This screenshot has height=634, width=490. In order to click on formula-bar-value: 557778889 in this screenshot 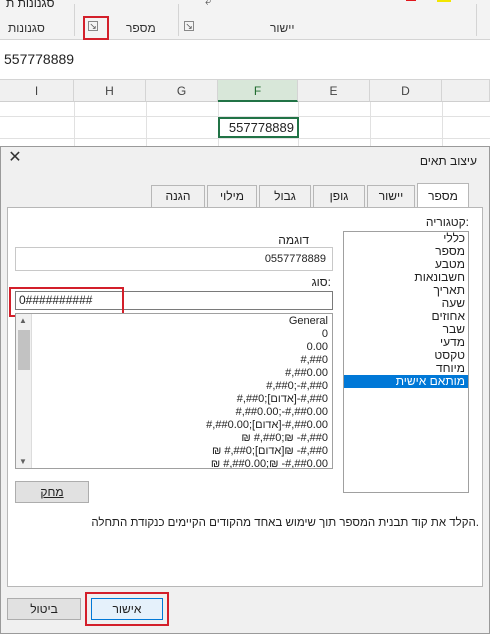, I will do `click(39, 59)`.